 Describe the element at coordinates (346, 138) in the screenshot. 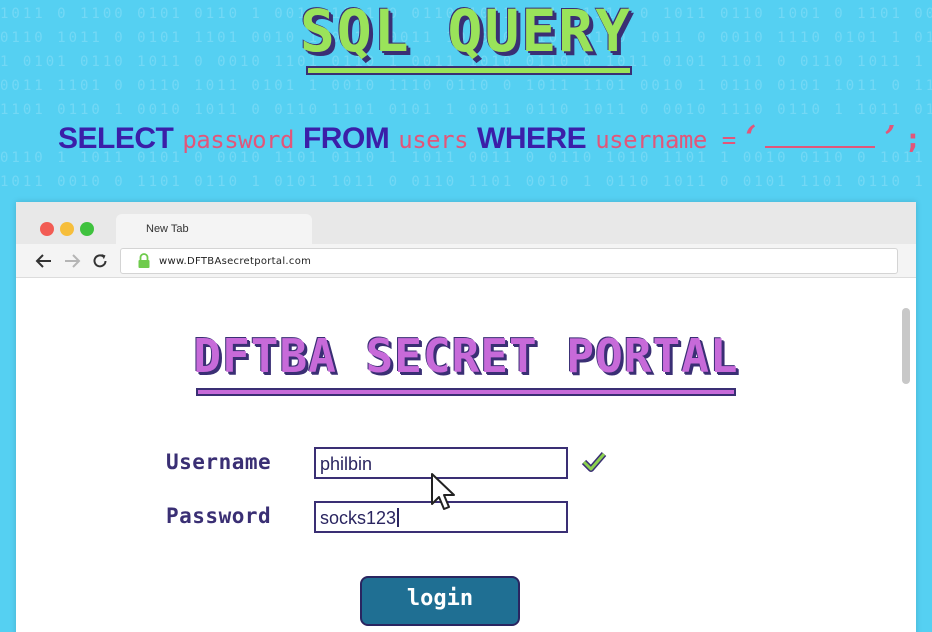

I see `keyword-from: FROM` at that location.